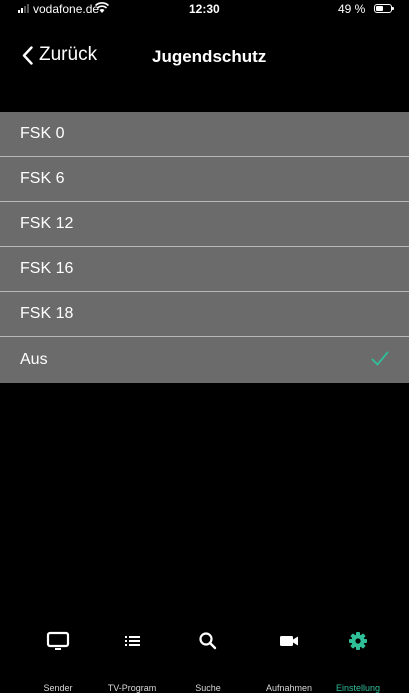 Image resolution: width=409 pixels, height=693 pixels. Describe the element at coordinates (23, 8) in the screenshot. I see `signal-strength-icon` at that location.